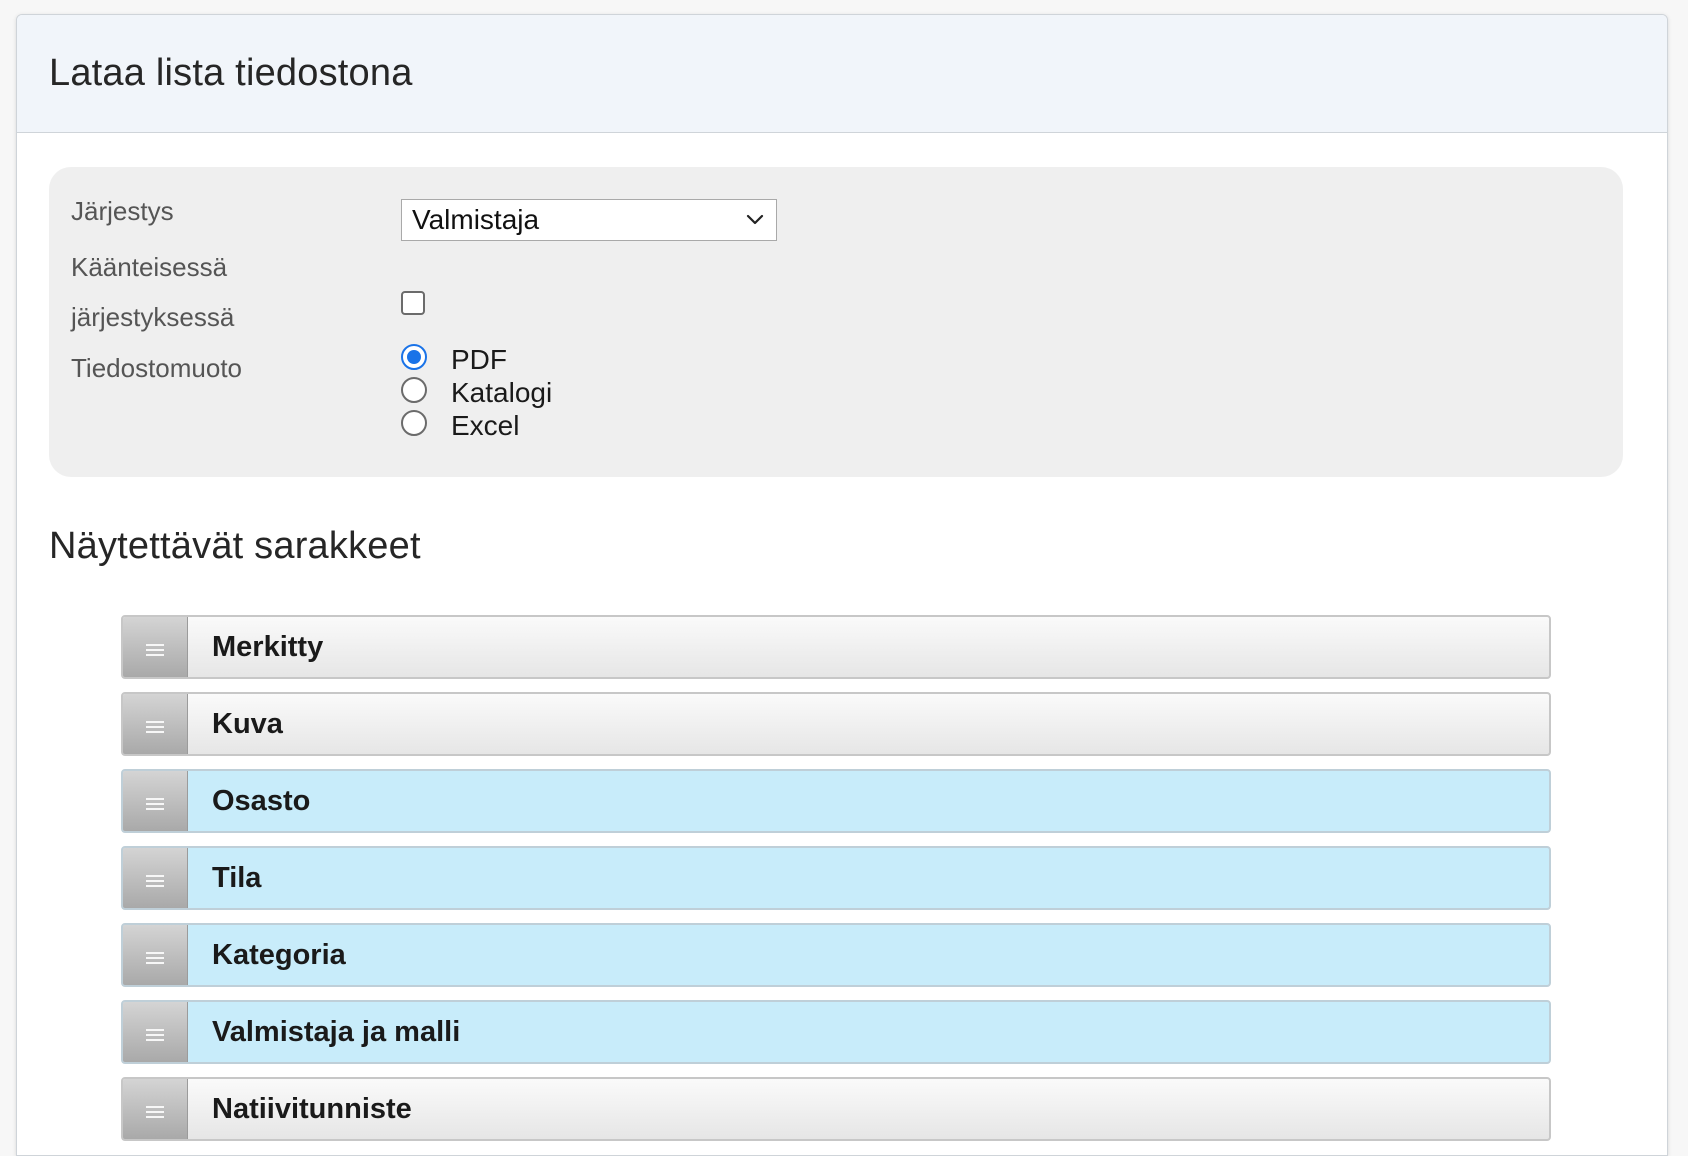 Image resolution: width=1688 pixels, height=1156 pixels. I want to click on format-radio-katalogi, so click(414, 389).